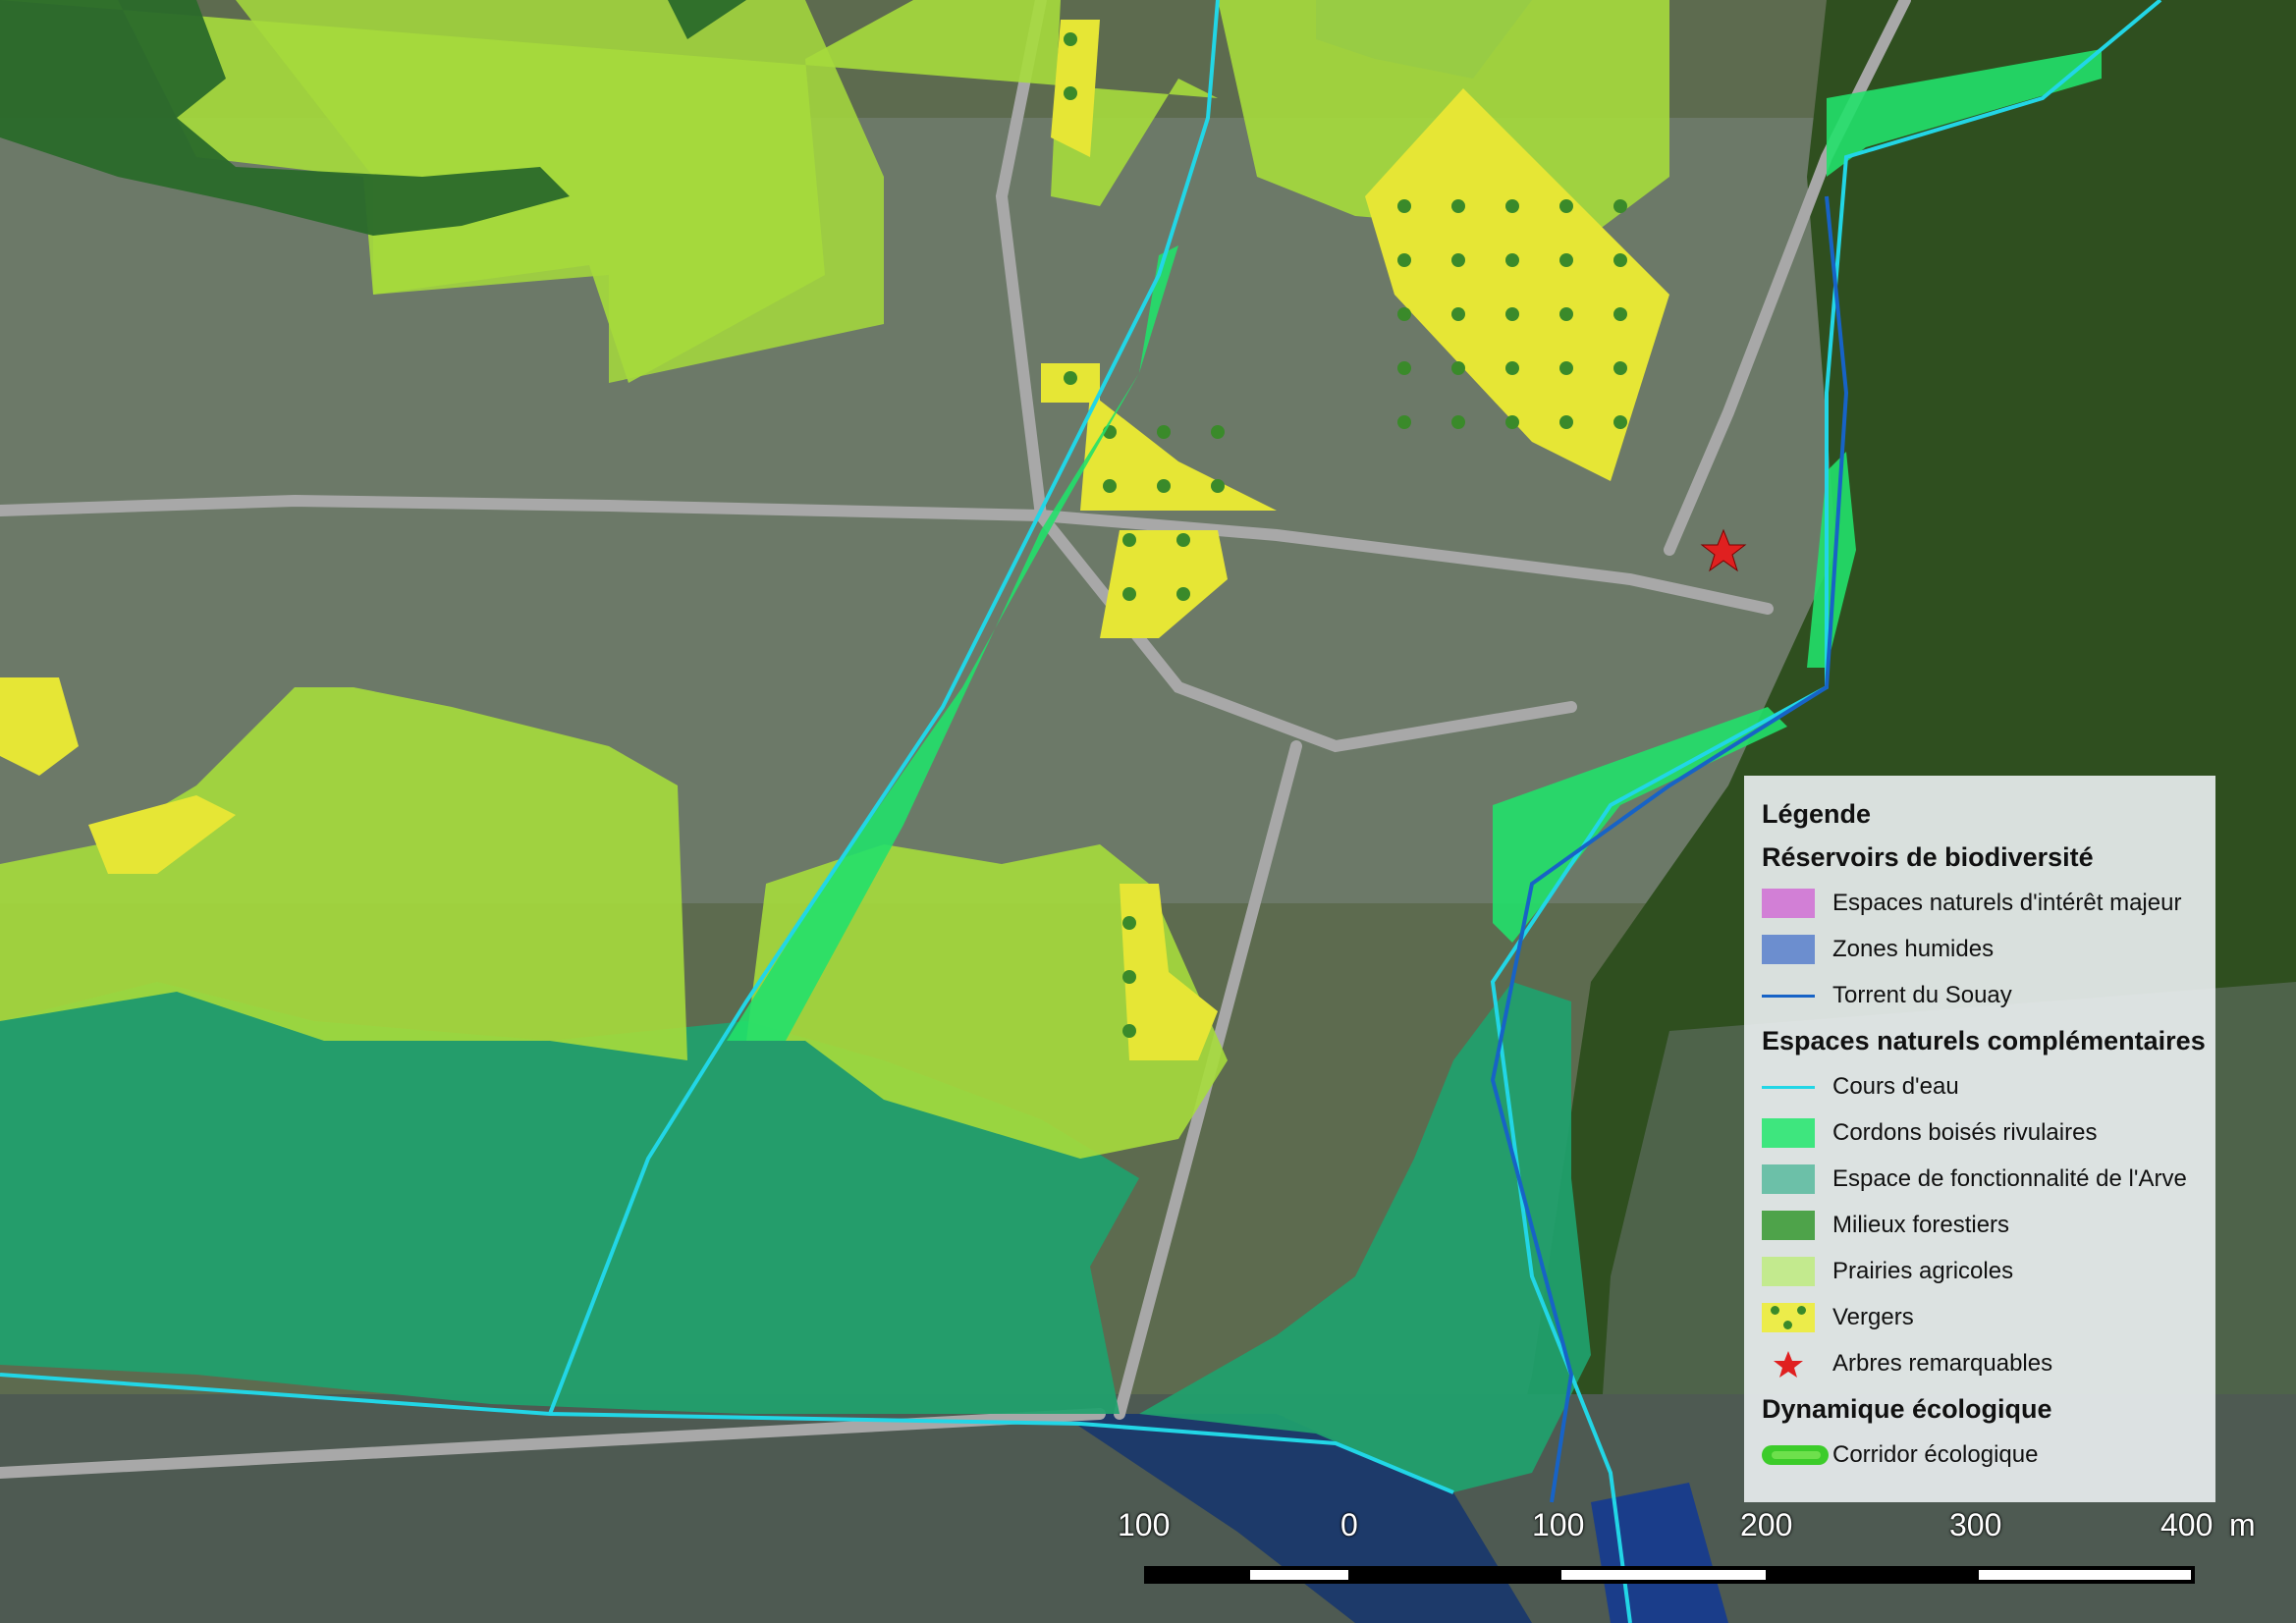 The width and height of the screenshot is (2296, 1623). I want to click on legend-section-reservoirs: Réservoirs de biodiversité, so click(1928, 857).